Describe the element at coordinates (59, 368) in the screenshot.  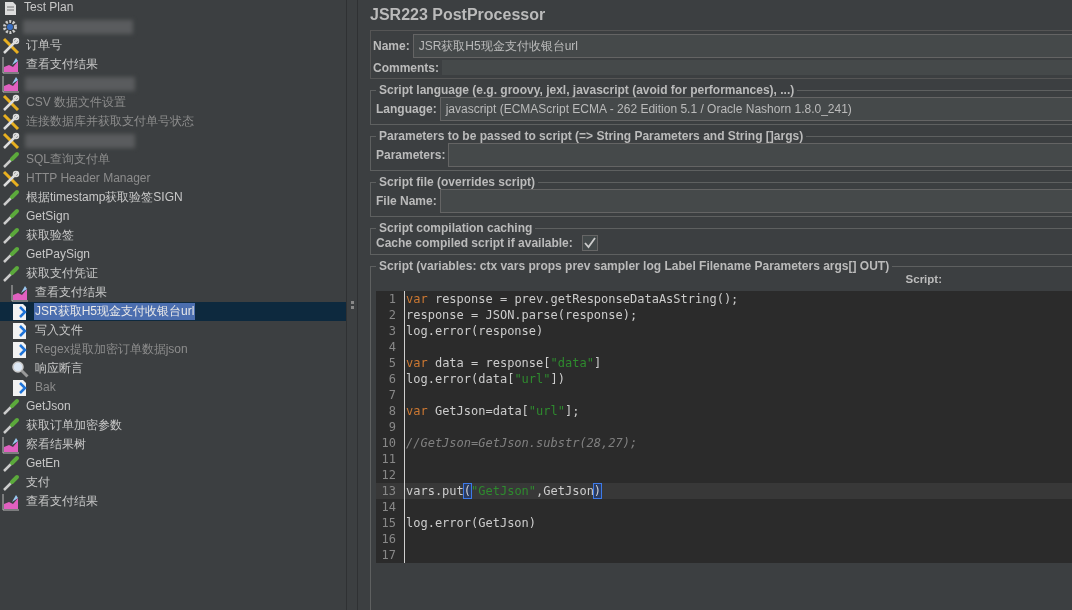
I see `tree-item: 响应断言` at that location.